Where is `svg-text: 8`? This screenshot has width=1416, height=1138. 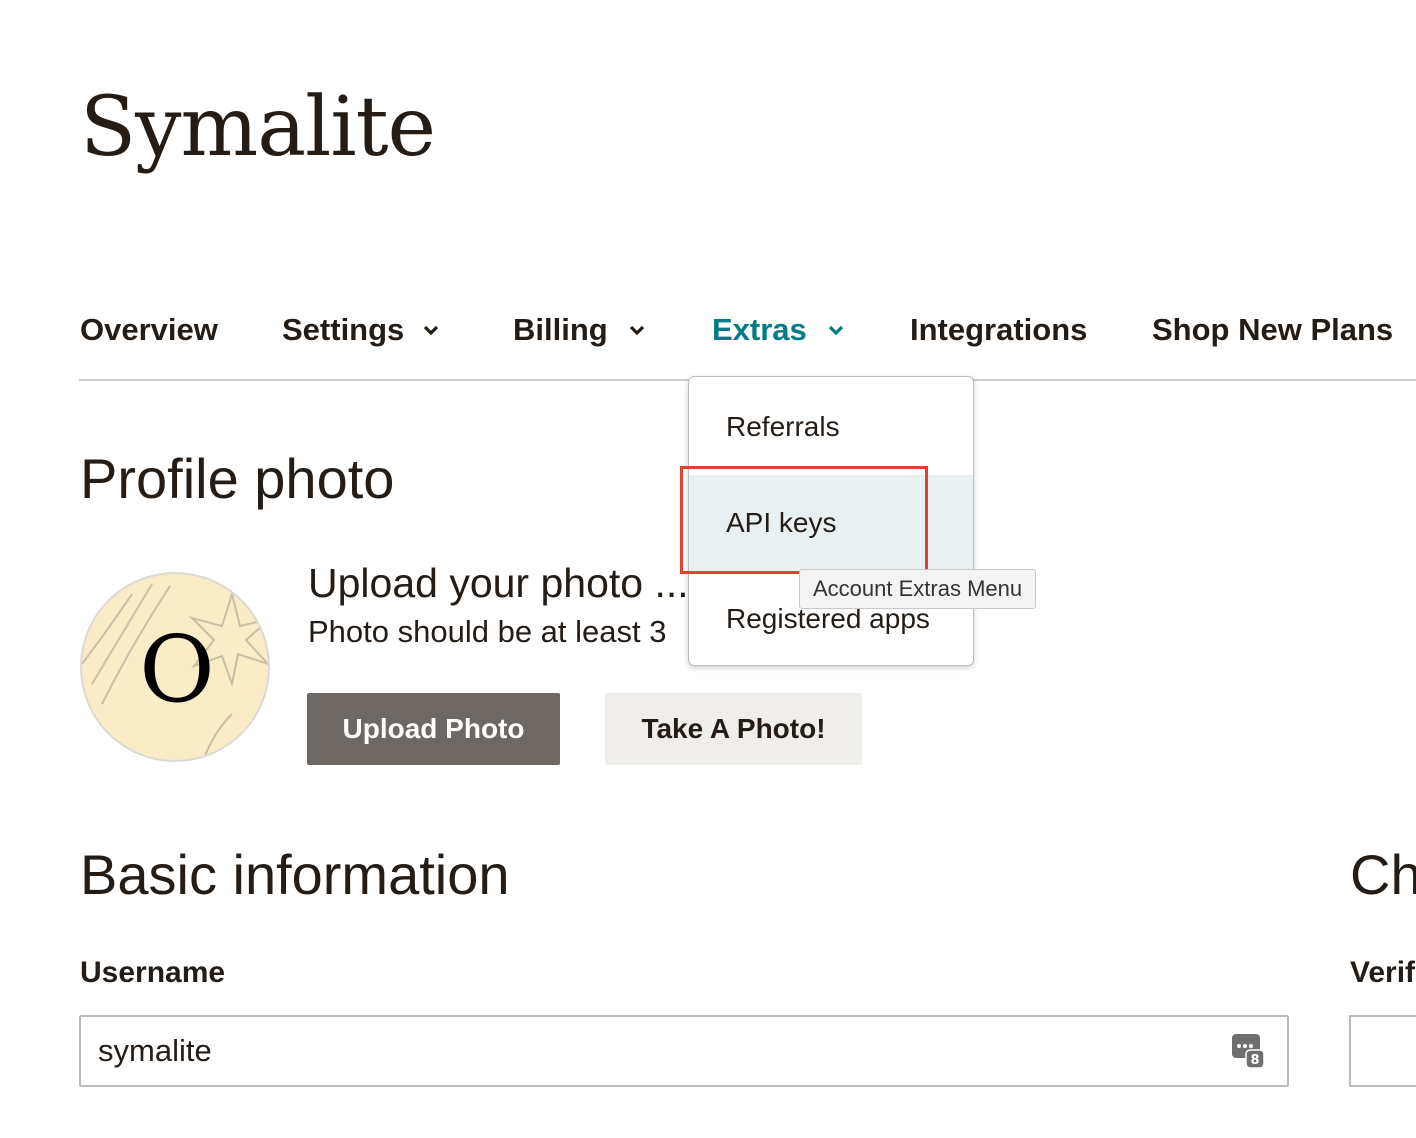
svg-text: 8 is located at coordinates (1254, 1060).